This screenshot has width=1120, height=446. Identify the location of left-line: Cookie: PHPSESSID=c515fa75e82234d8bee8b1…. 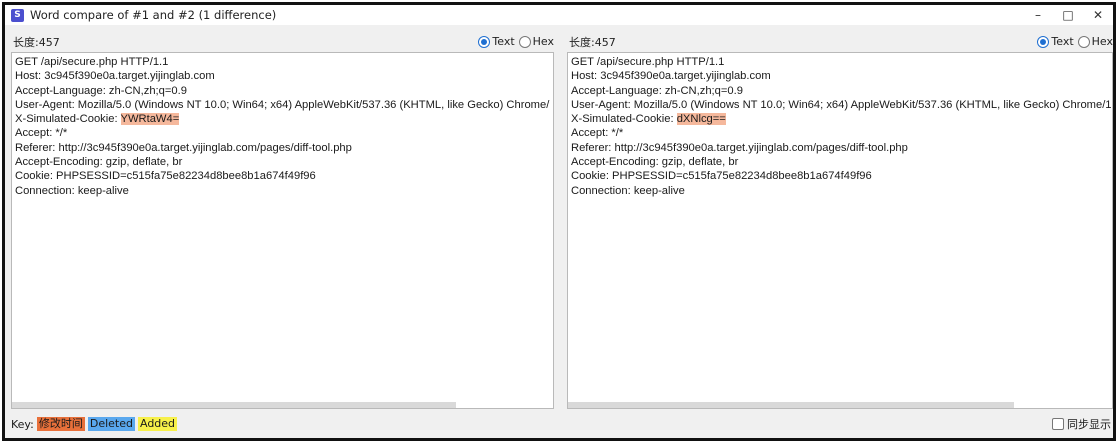
(165, 176).